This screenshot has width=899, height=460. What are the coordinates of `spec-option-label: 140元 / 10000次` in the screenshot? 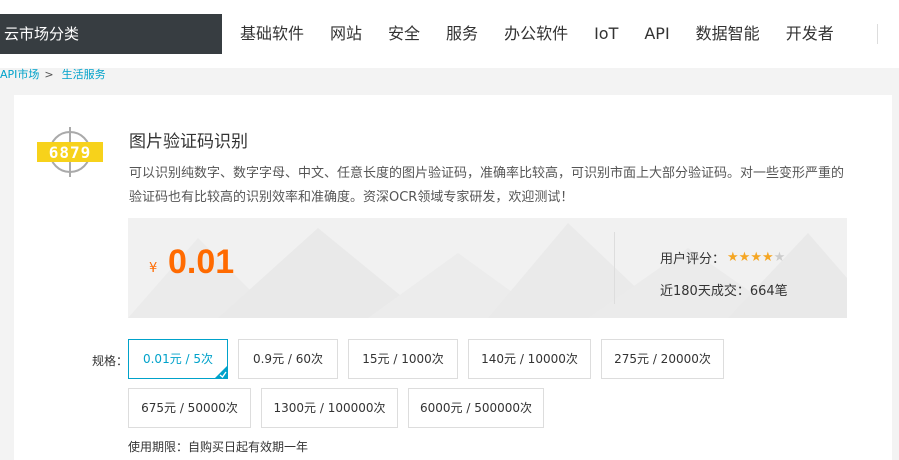 It's located at (529, 359).